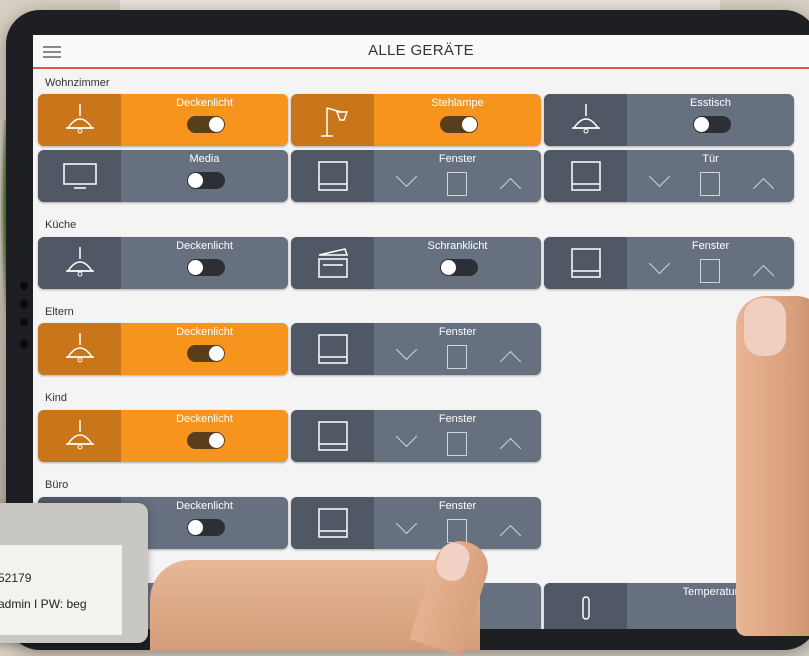  Describe the element at coordinates (710, 103) in the screenshot. I see `tile-label: Esstisch` at that location.